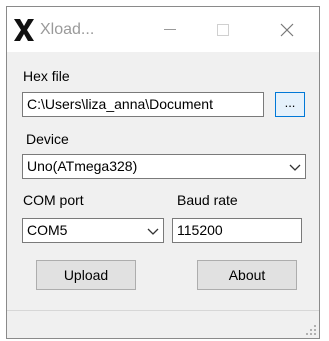 The width and height of the screenshot is (329, 341). Describe the element at coordinates (93, 230) in the screenshot. I see `com-port-select: COM5` at that location.